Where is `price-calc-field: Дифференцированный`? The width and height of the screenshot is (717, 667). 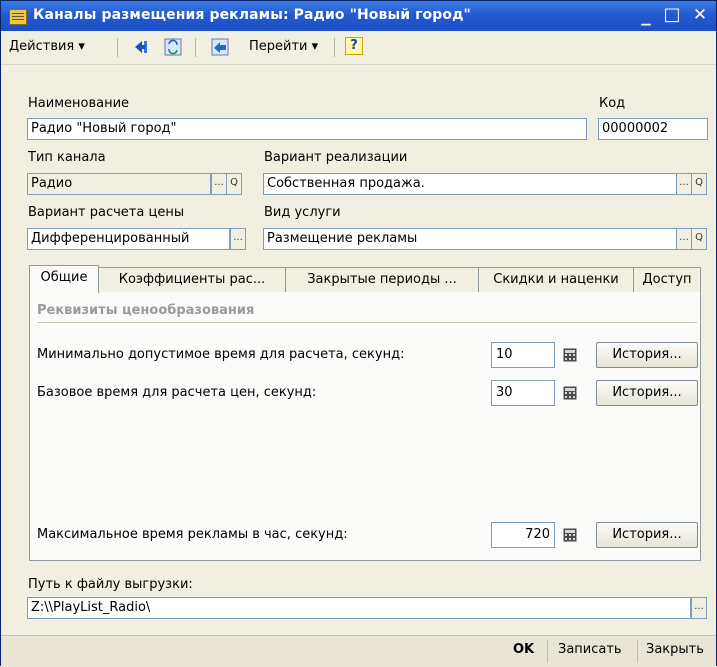
price-calc-field: Дифференцированный is located at coordinates (128, 239).